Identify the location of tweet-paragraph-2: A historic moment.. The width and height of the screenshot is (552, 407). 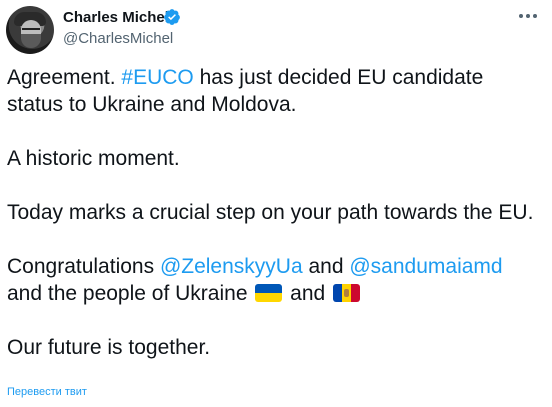
(93, 158).